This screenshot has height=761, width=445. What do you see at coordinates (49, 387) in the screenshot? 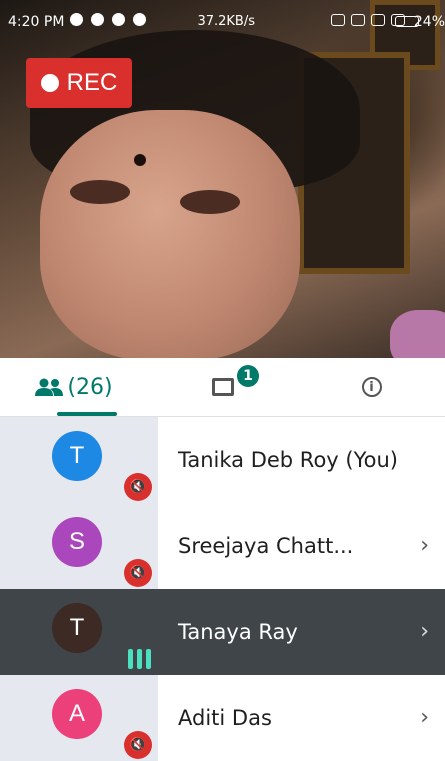
I see `people-icon` at bounding box center [49, 387].